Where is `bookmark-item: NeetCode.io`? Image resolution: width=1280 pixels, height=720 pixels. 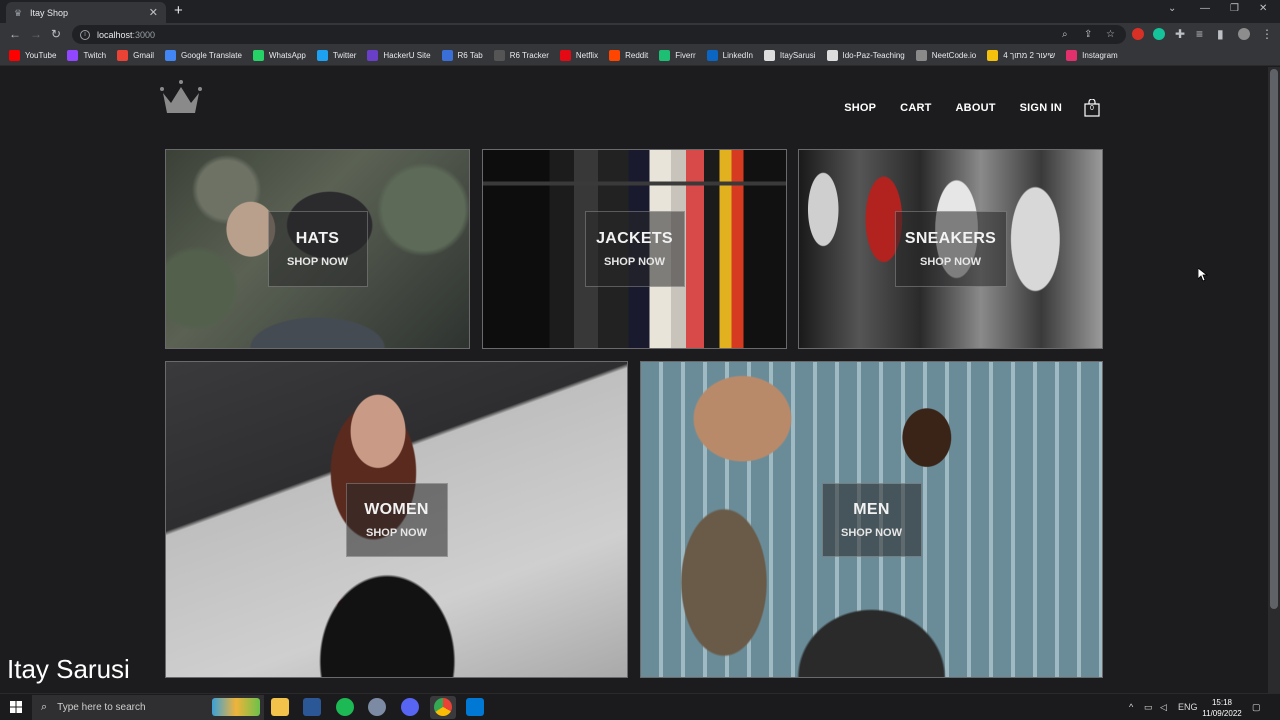 bookmark-item: NeetCode.io is located at coordinates (946, 55).